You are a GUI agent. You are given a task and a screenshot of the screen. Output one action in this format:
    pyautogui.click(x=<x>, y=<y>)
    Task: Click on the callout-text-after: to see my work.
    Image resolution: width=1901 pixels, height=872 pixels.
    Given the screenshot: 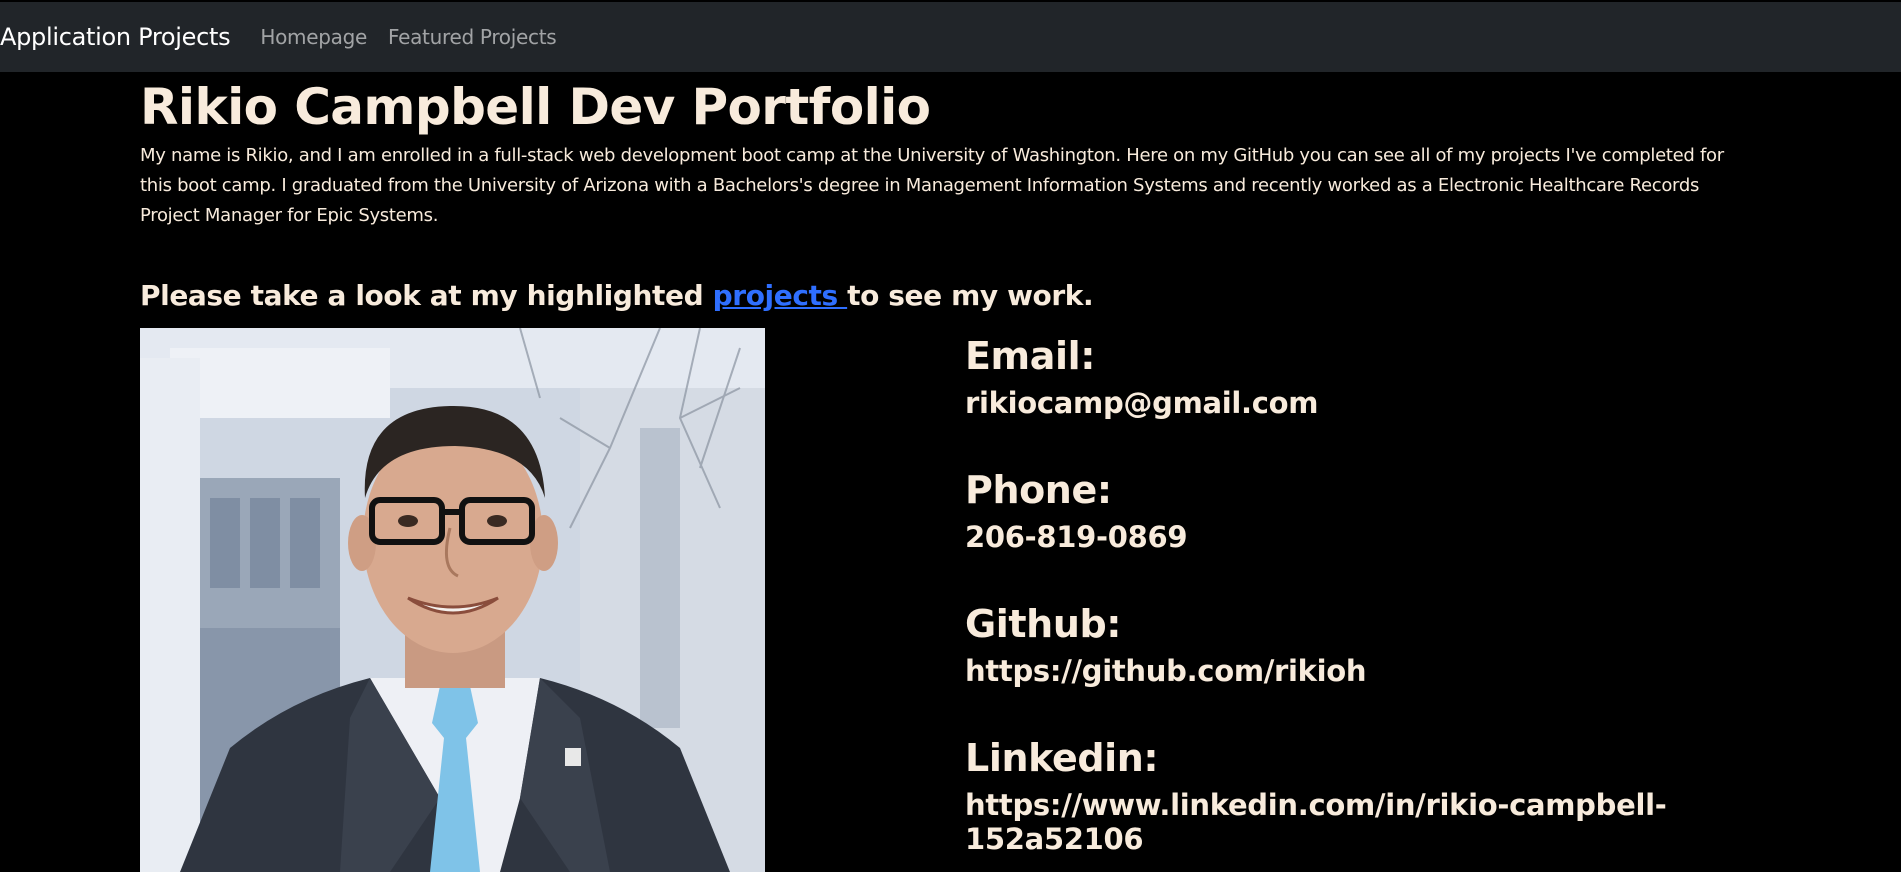 What is the action you would take?
    pyautogui.click(x=970, y=295)
    